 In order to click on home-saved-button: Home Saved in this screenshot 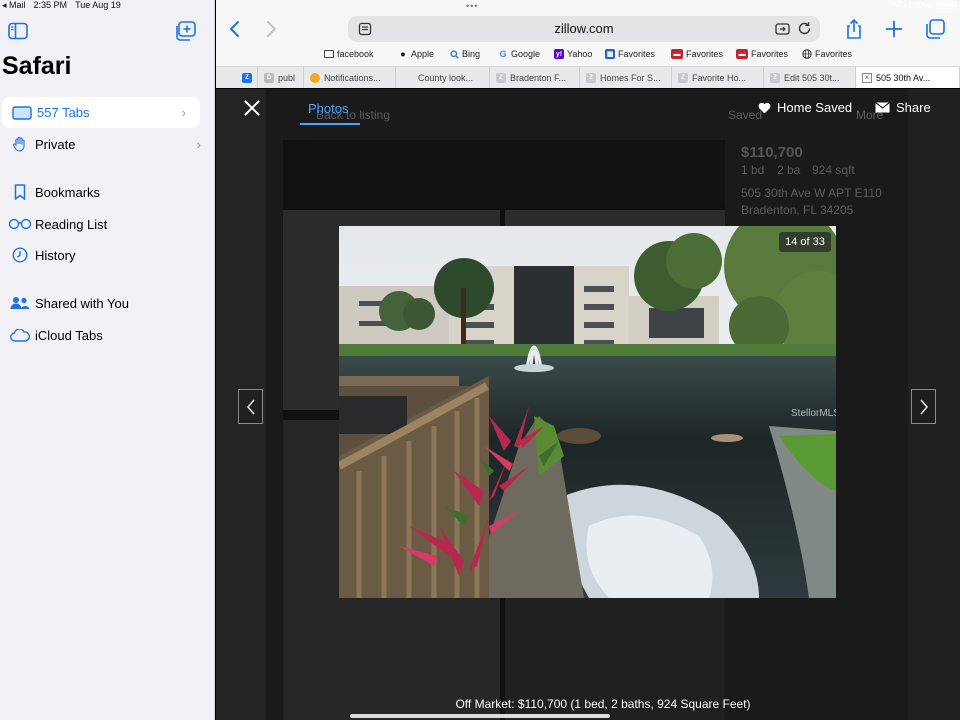, I will do `click(805, 107)`.